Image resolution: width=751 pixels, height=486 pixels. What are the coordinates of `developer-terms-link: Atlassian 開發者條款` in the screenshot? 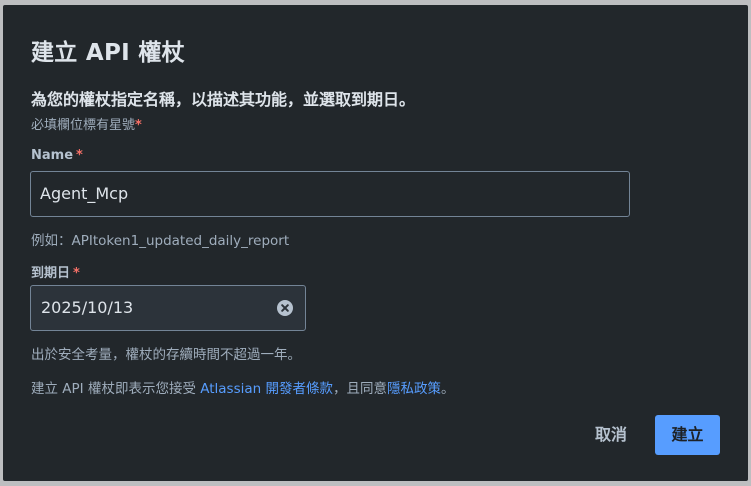 It's located at (266, 389).